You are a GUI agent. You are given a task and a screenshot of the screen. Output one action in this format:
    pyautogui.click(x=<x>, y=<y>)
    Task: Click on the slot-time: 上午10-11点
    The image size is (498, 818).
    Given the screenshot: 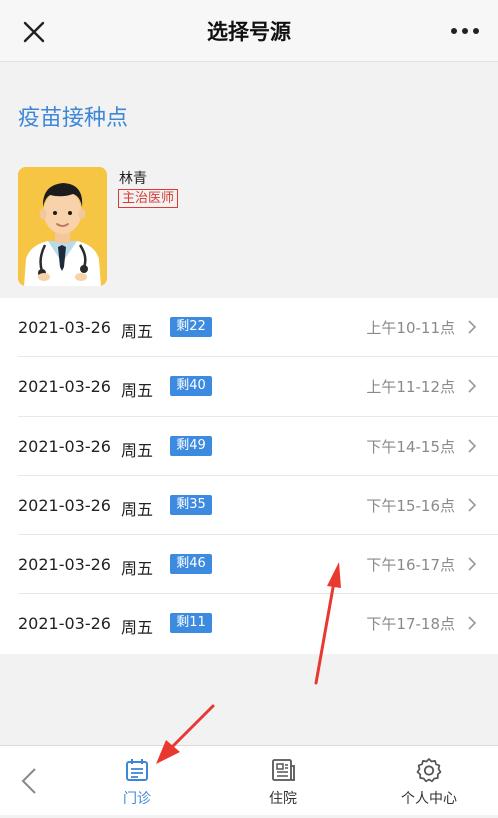 What is the action you would take?
    pyautogui.click(x=410, y=328)
    